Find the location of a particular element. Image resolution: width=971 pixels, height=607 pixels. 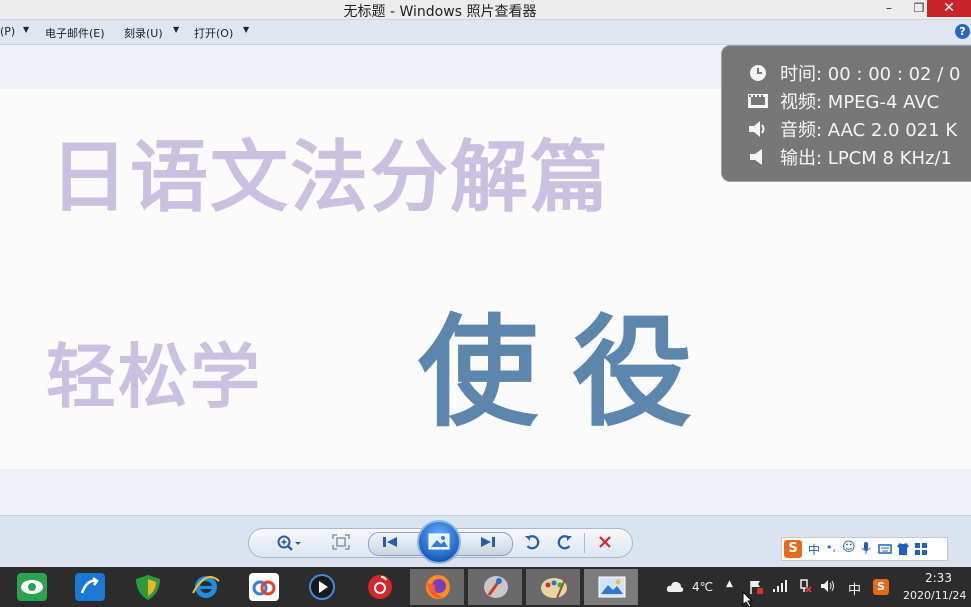

skin-icon is located at coordinates (903, 550).